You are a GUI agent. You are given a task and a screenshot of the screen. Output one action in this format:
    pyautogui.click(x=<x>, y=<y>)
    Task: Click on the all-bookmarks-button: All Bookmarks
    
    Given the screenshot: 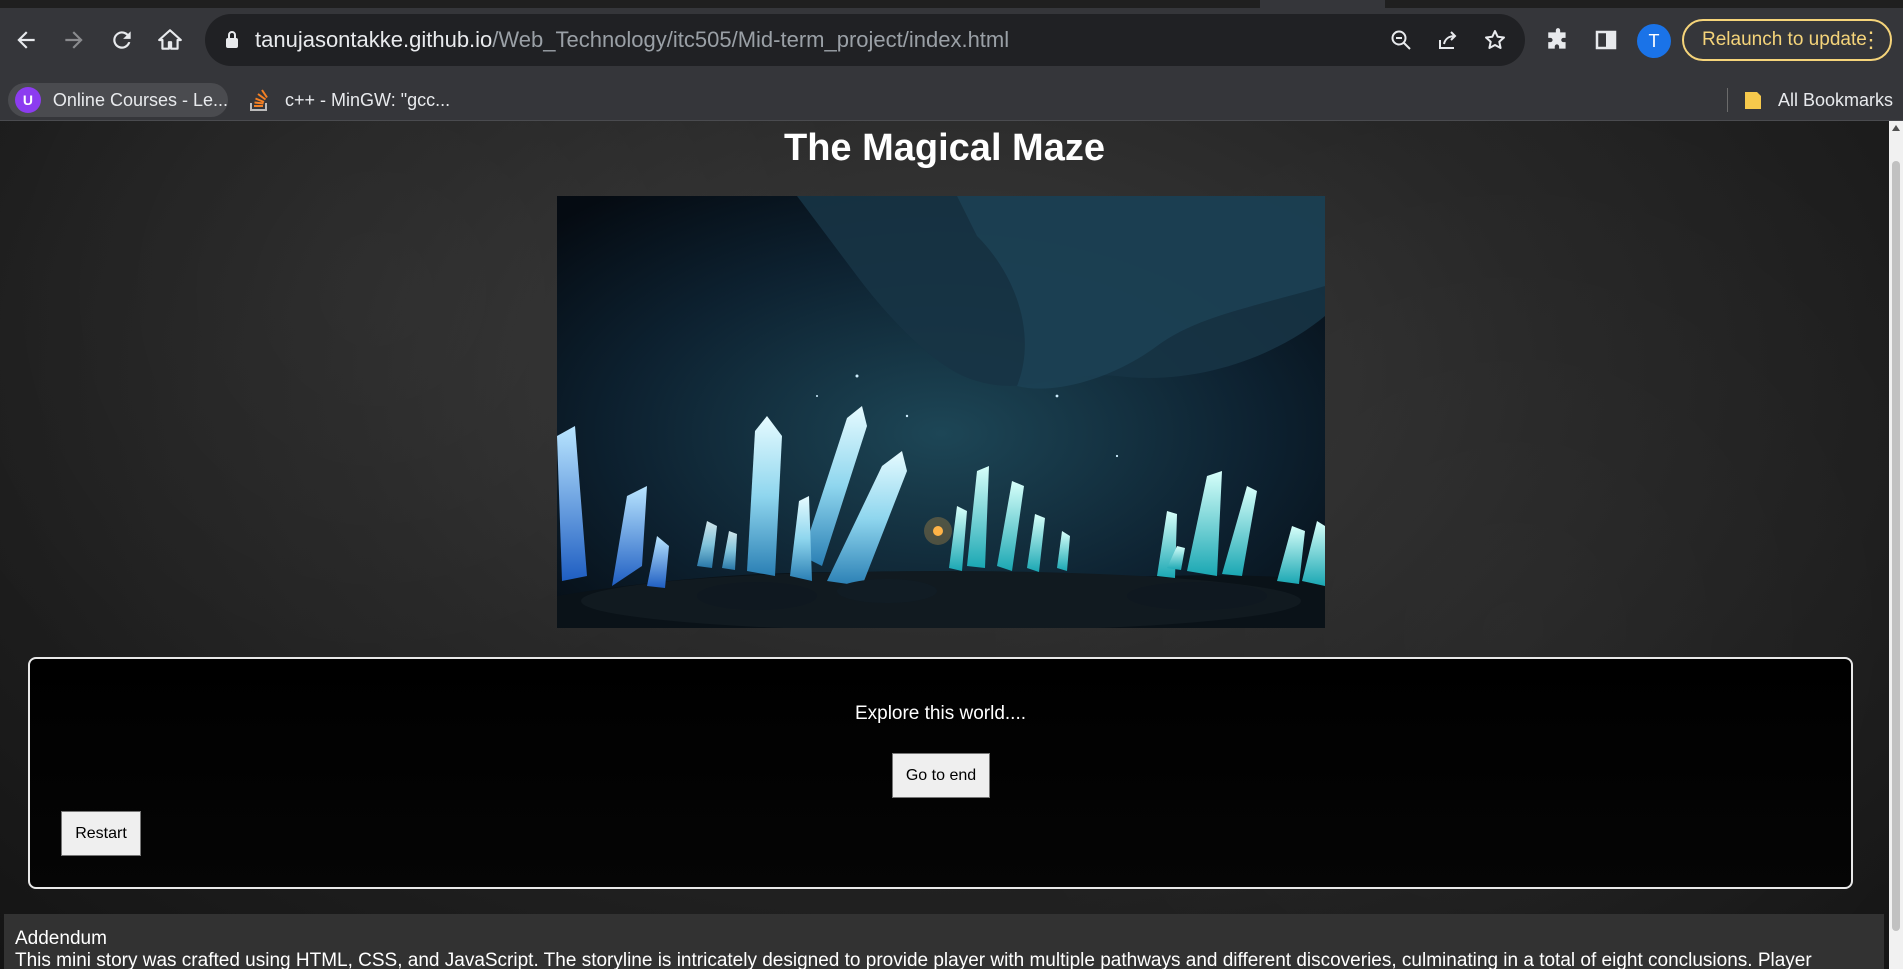 What is the action you would take?
    pyautogui.click(x=1816, y=100)
    